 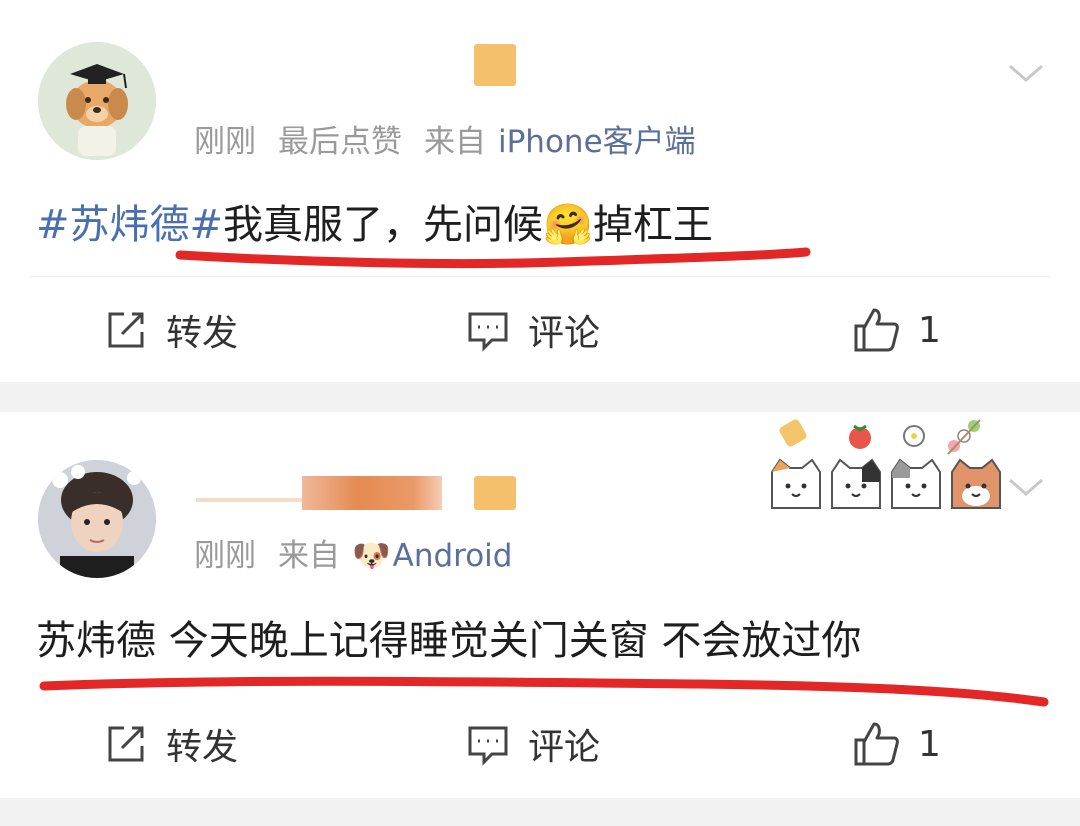 What do you see at coordinates (371, 556) in the screenshot?
I see `dog-emoji-icon: 🐶` at bounding box center [371, 556].